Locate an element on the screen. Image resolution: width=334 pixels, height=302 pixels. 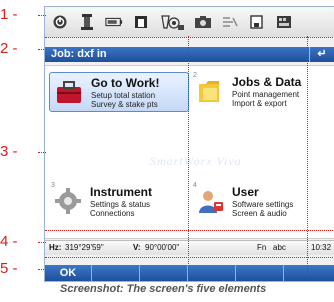
divider-leader-middle is located at coordinates (189, 230).